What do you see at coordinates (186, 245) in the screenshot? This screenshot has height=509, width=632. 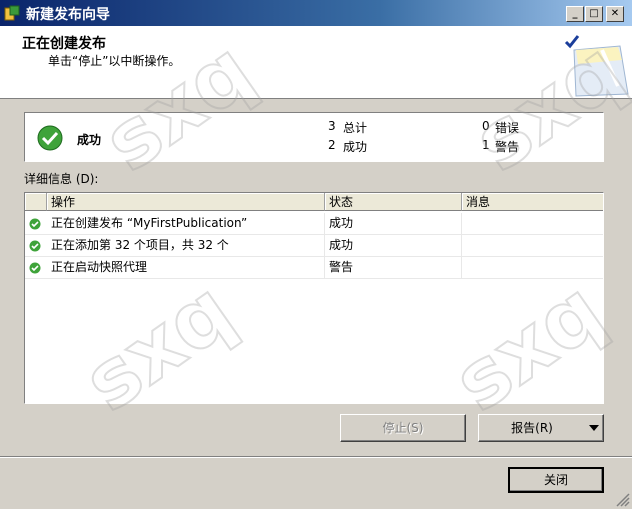 I see `row-action: 正在添加第 32 个项目，共 32 个` at bounding box center [186, 245].